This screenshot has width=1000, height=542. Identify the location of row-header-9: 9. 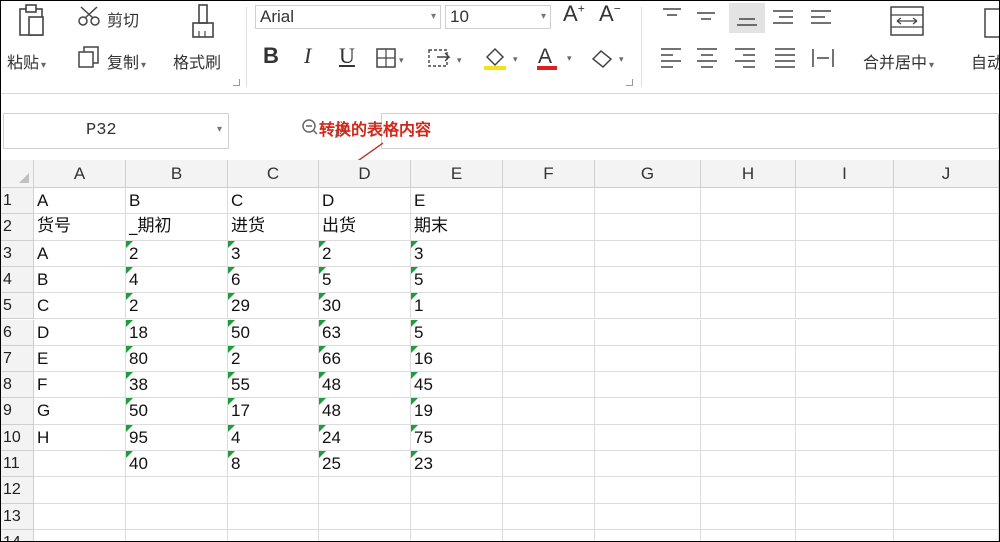
(17, 411).